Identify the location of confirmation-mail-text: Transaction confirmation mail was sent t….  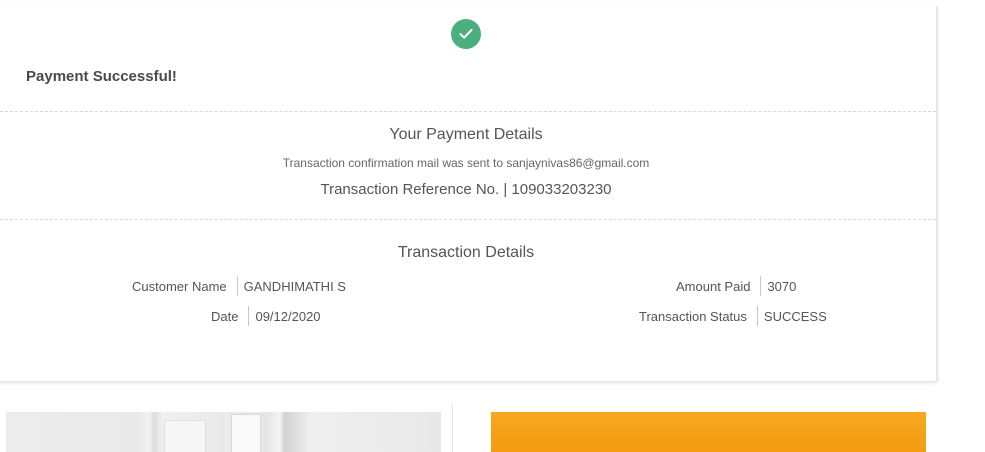
(466, 163).